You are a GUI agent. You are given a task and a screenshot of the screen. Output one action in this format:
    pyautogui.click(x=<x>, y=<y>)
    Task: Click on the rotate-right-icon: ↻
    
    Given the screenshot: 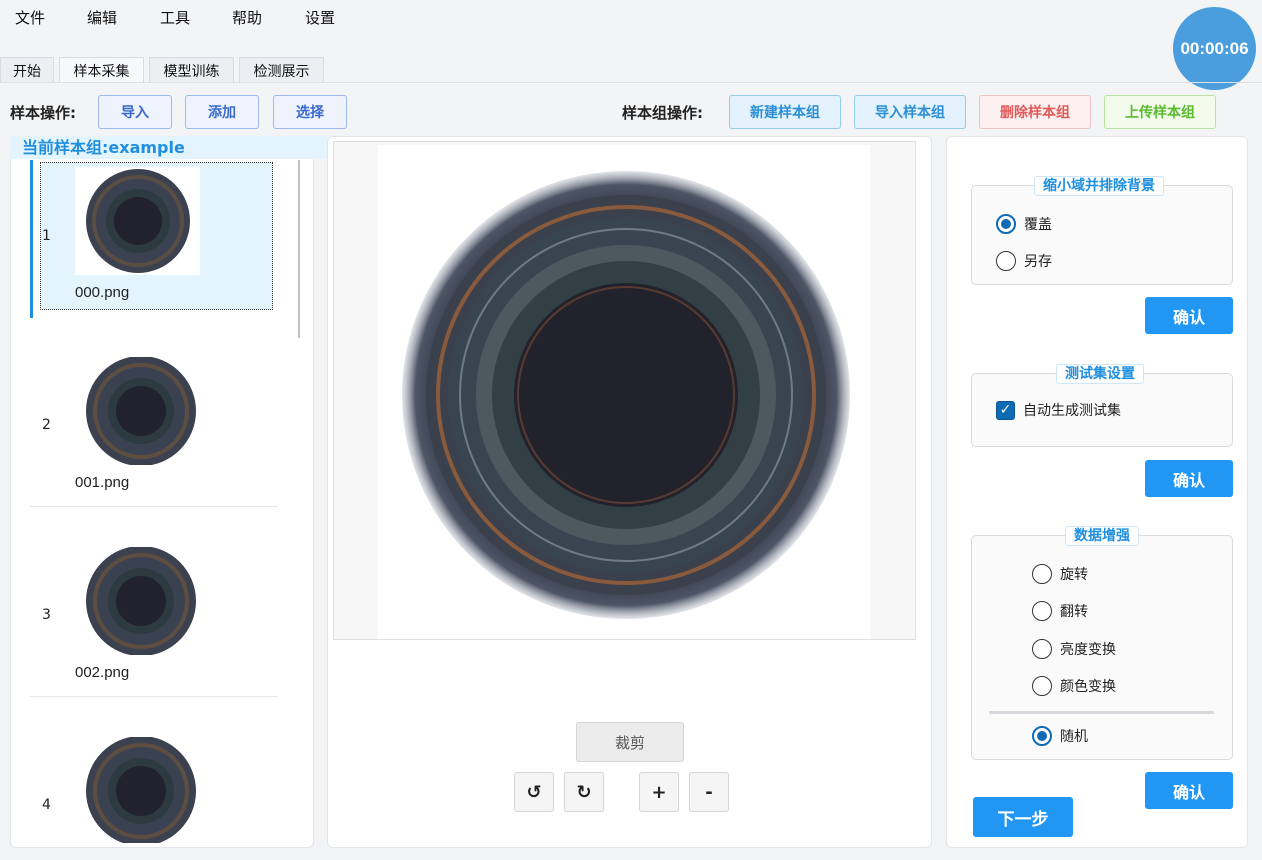 What is the action you would take?
    pyautogui.click(x=584, y=792)
    